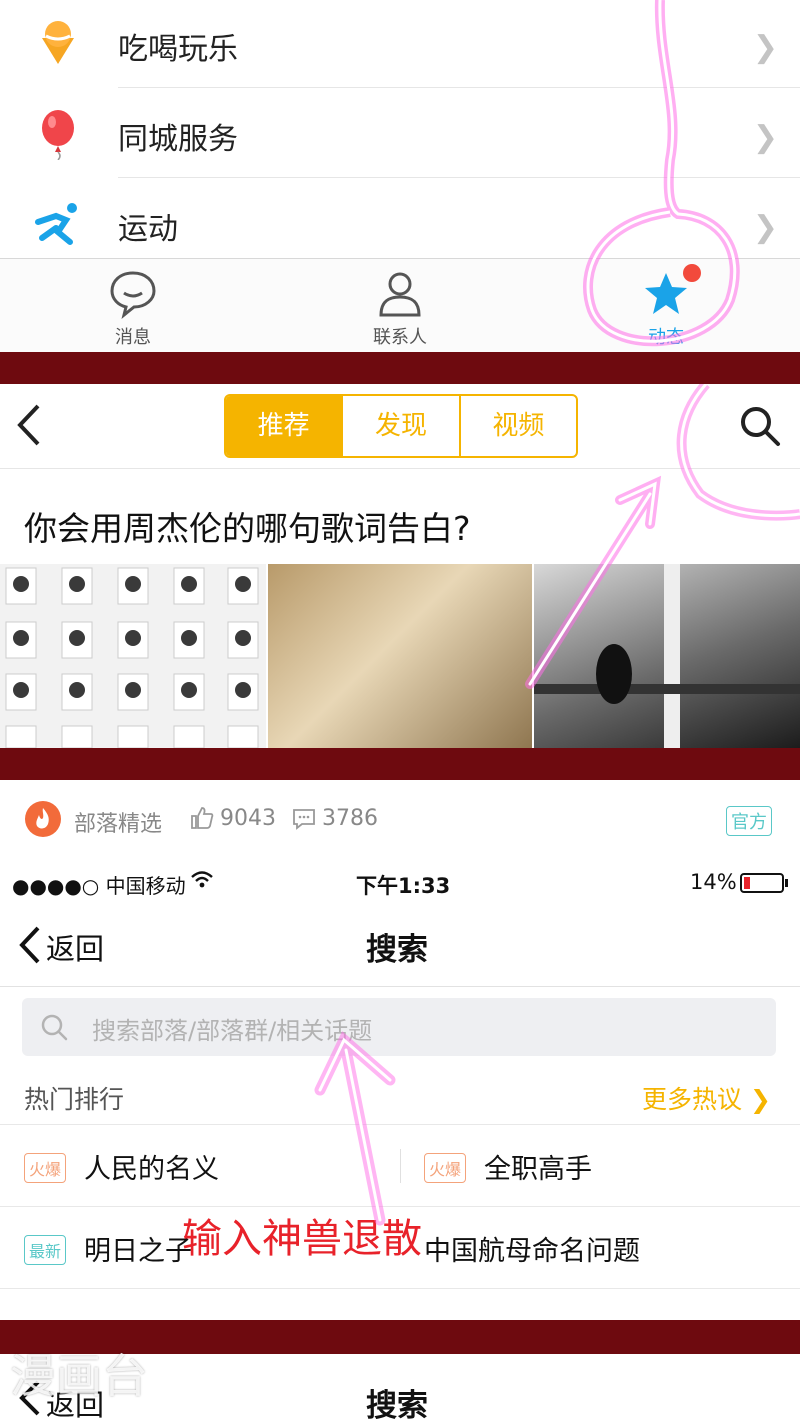 This screenshot has height=1425, width=800. What do you see at coordinates (118, 822) in the screenshot?
I see `source-label: 部落精选` at bounding box center [118, 822].